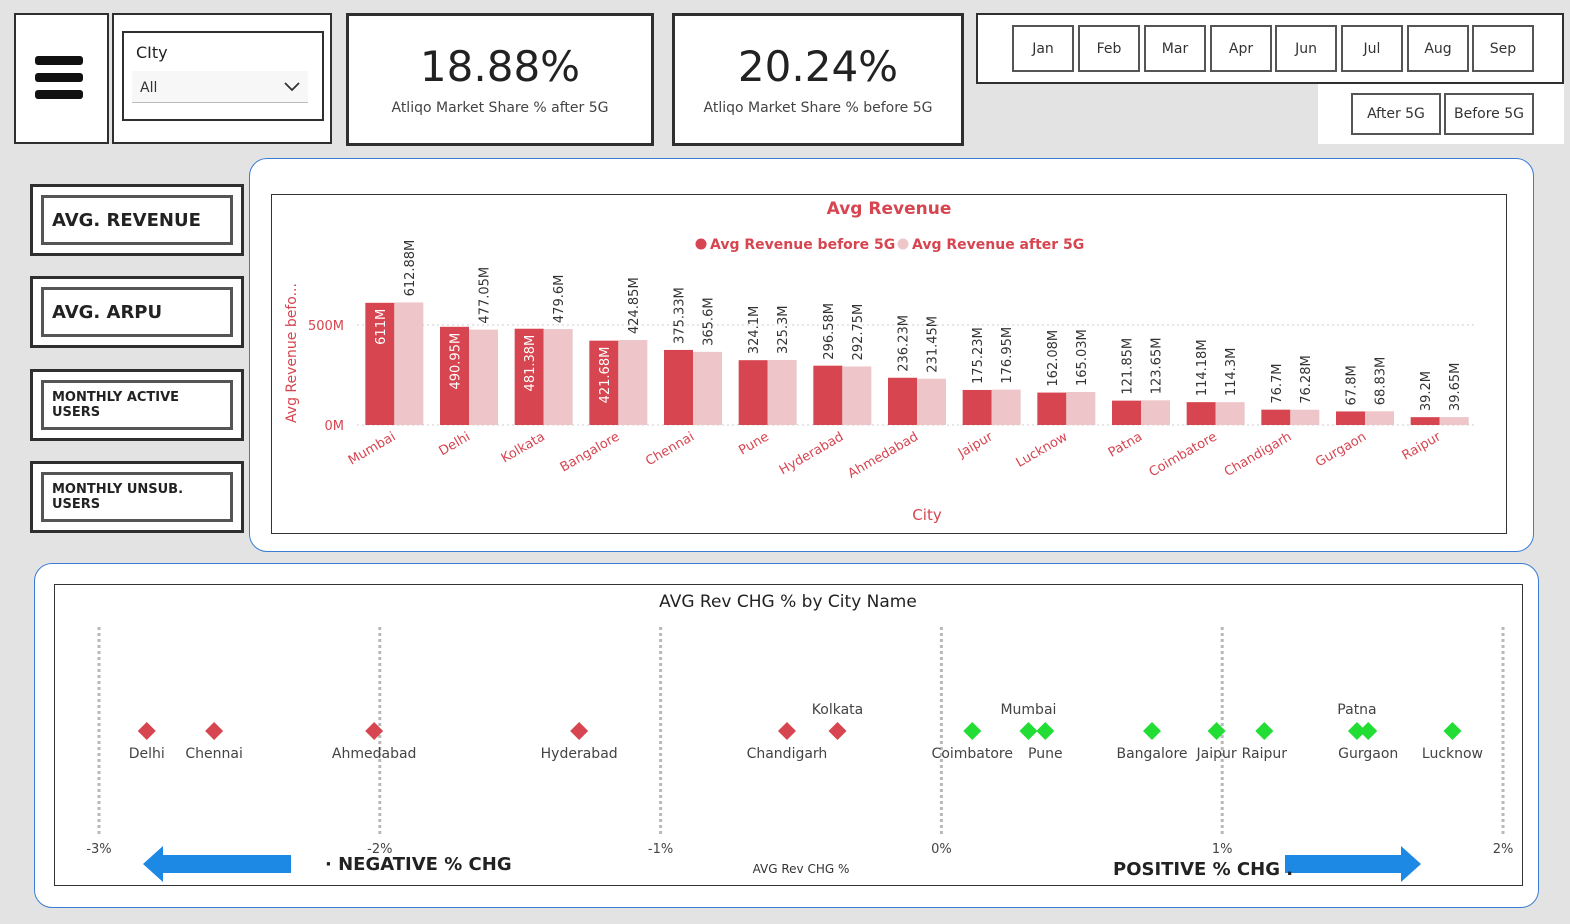  What do you see at coordinates (1489, 114) in the screenshot?
I see `period-button-before-5g: Before 5G` at bounding box center [1489, 114].